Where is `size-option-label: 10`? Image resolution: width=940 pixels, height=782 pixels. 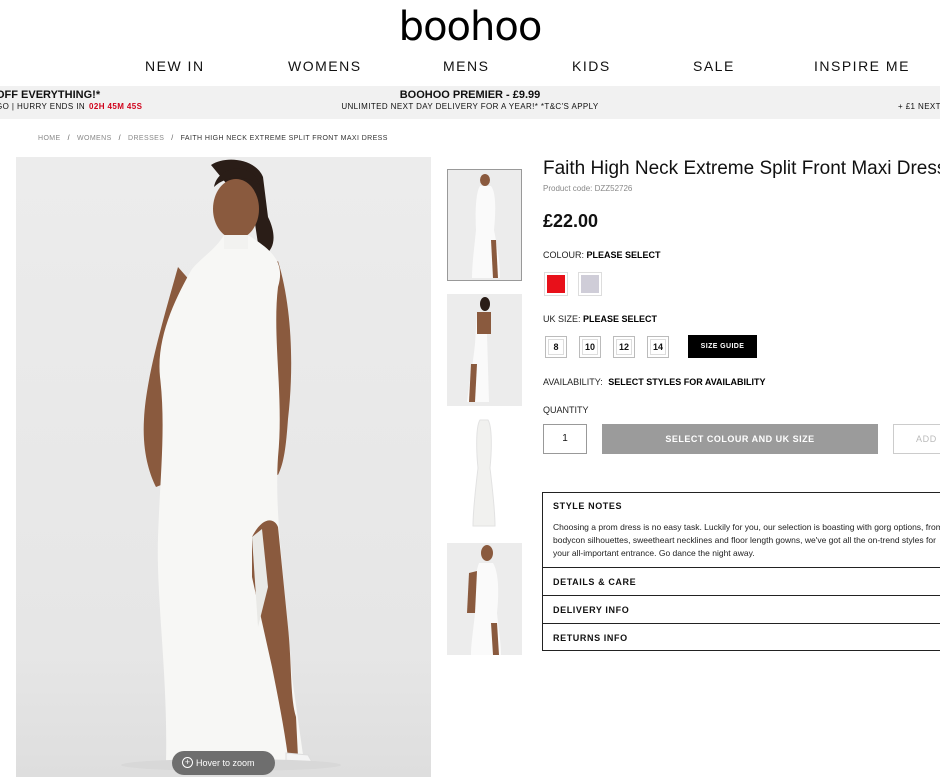 size-option-label: 10 is located at coordinates (589, 347).